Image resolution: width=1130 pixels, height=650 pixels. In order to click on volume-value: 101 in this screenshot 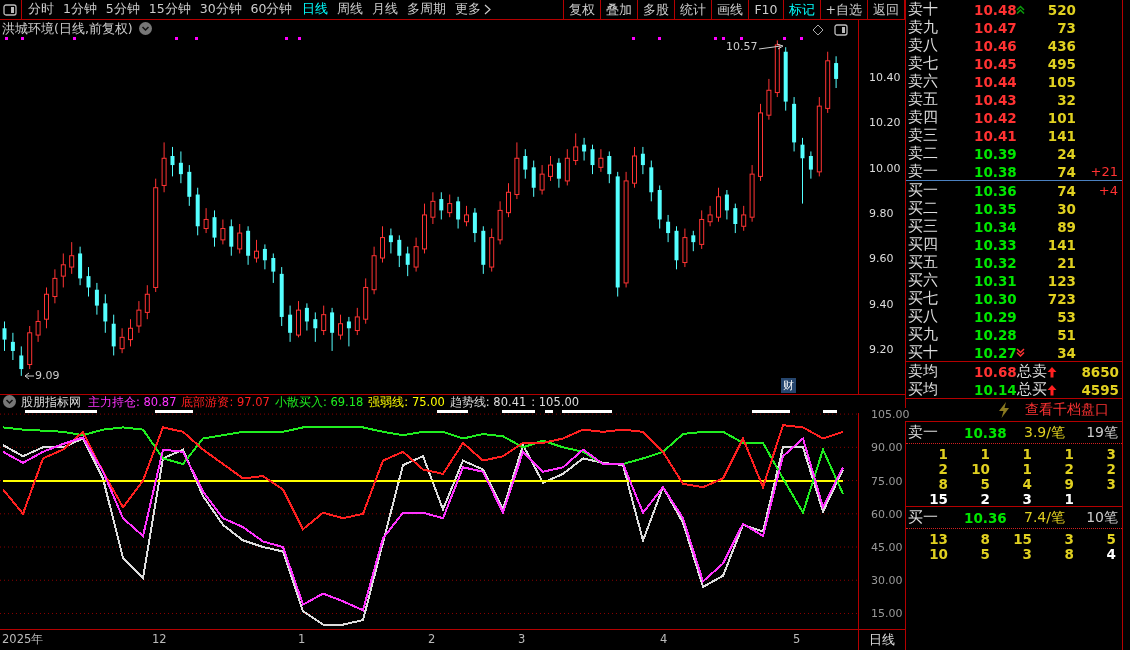, I will do `click(1061, 117)`.